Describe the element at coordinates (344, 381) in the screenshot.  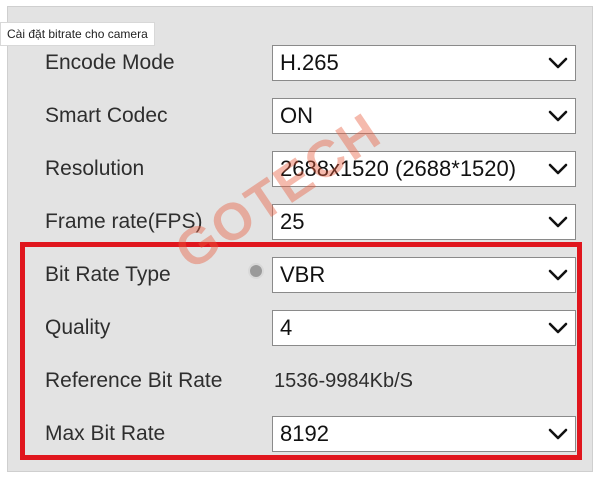
I see `reference-bit-rate-value: 1536-9984Kb/S` at that location.